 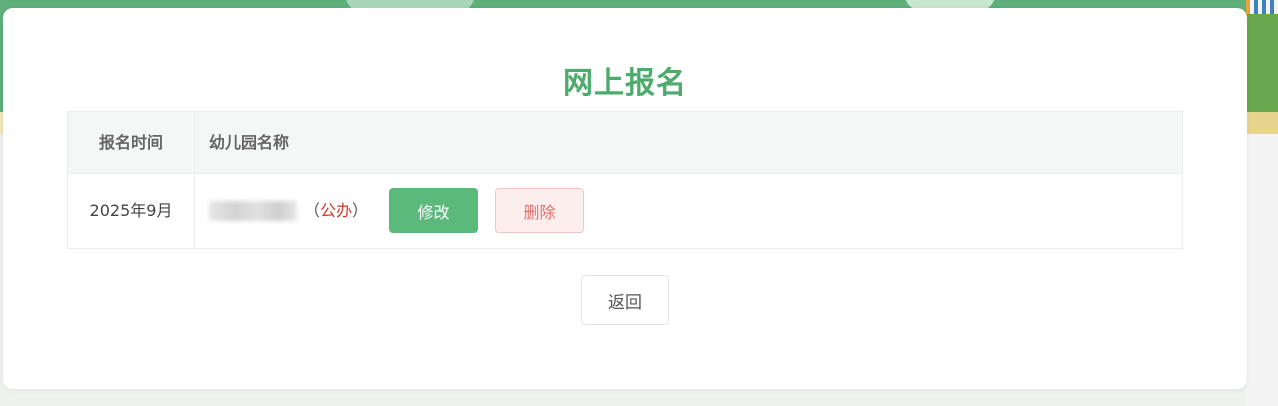 What do you see at coordinates (1262, 203) in the screenshot?
I see `right-edge-decoration` at bounding box center [1262, 203].